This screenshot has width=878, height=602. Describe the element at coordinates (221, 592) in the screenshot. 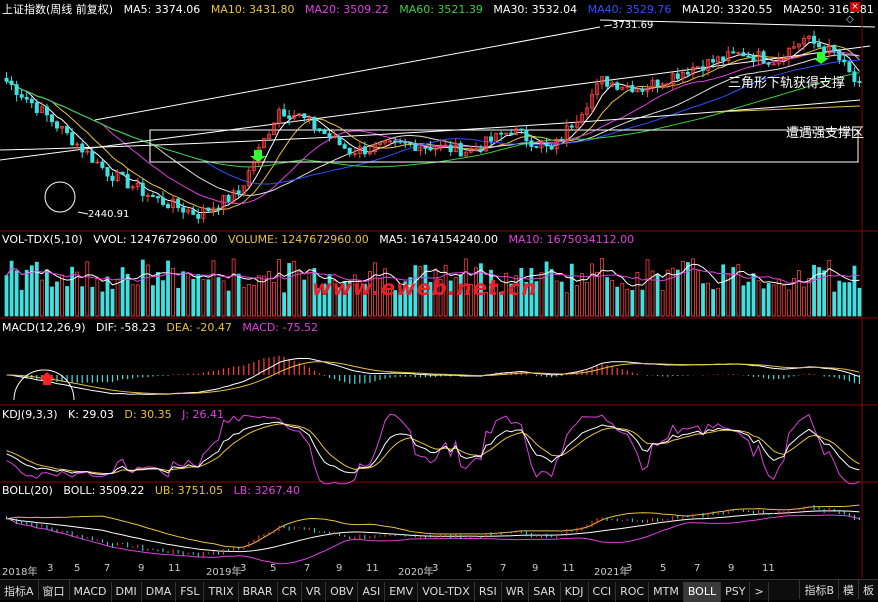

I see `tab-trix: TRIX` at that location.